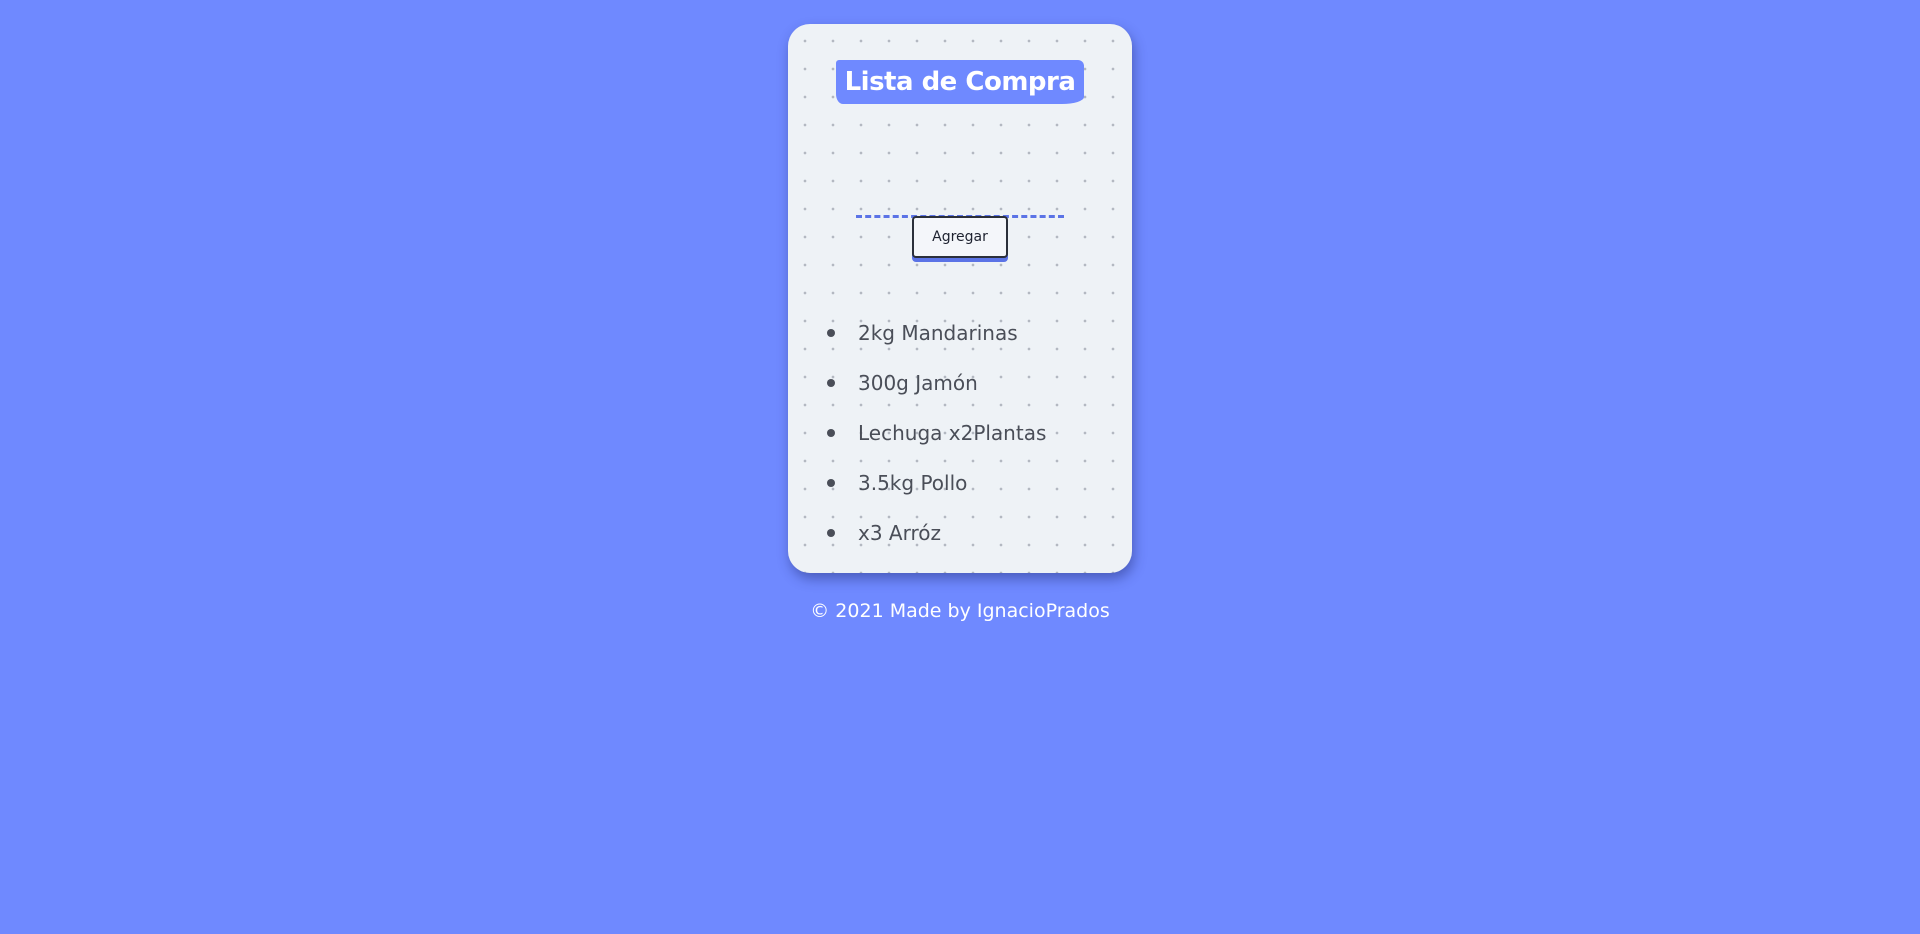 The image size is (1920, 934). What do you see at coordinates (952, 433) in the screenshot?
I see `list-item-label: Lechuga x2Plantas` at bounding box center [952, 433].